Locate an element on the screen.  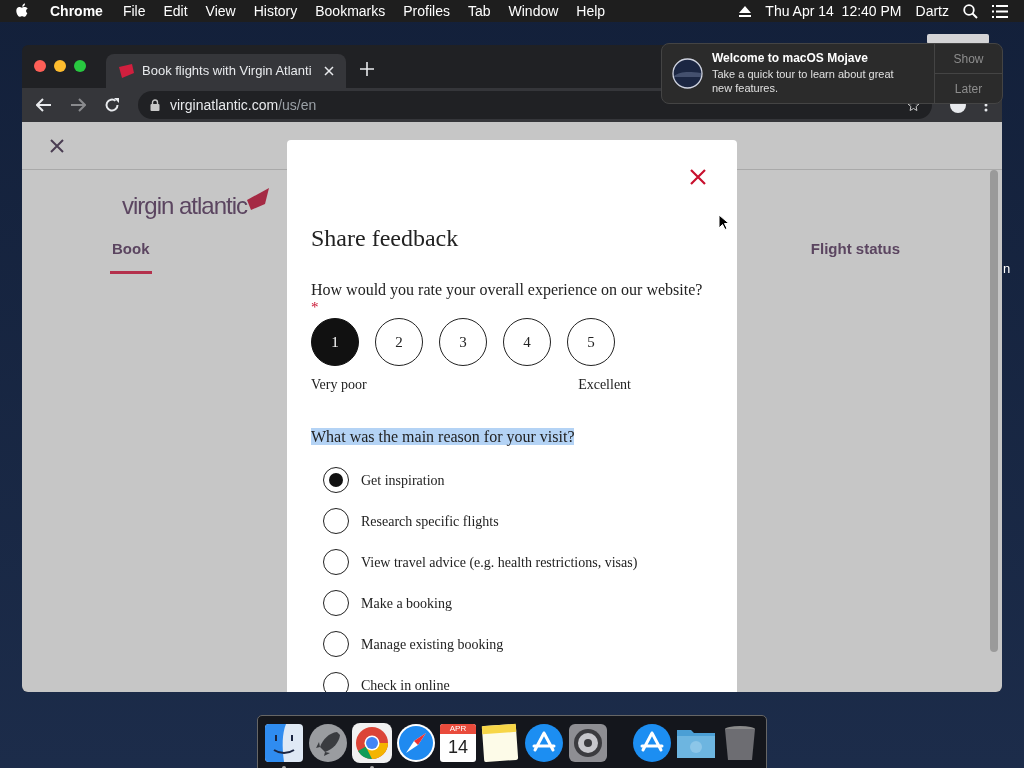
back-icon is located at coordinates (44, 105).